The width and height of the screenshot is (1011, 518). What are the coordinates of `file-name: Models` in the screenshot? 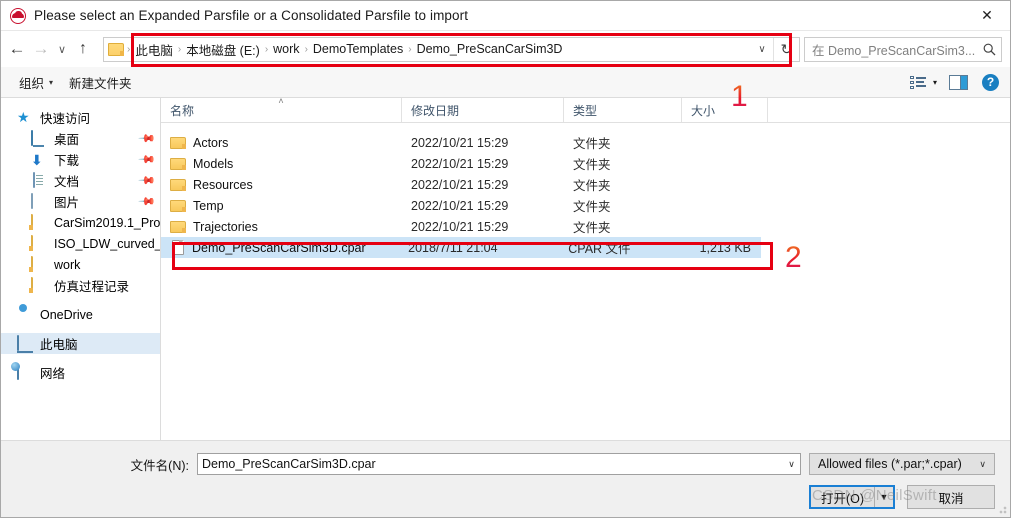 It's located at (213, 163).